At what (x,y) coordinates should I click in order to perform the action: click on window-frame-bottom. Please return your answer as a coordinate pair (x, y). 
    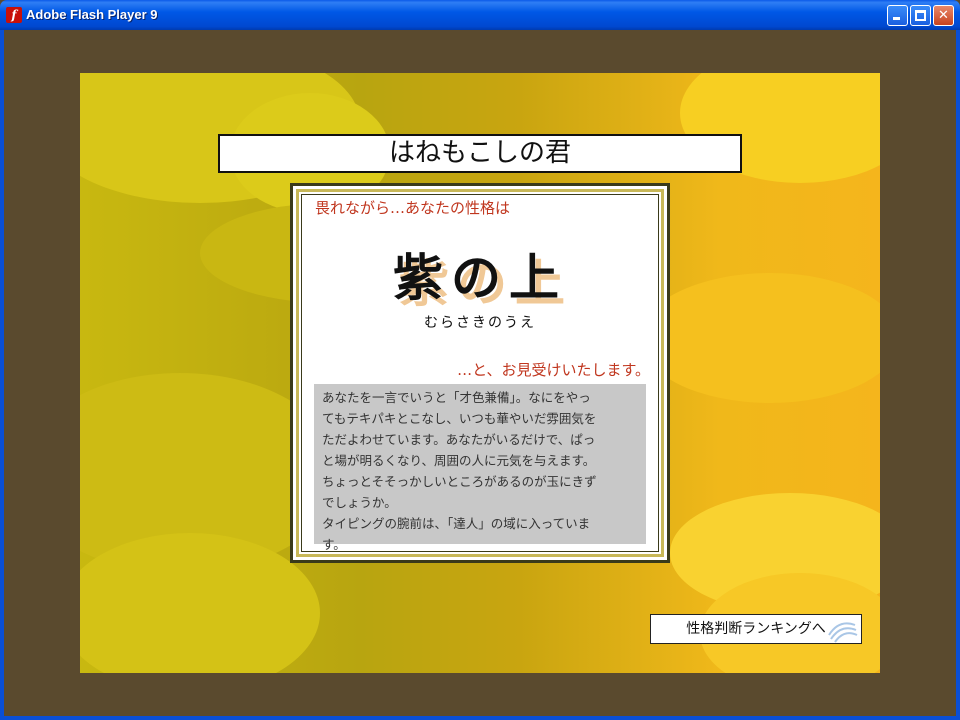
    Looking at the image, I should click on (480, 718).